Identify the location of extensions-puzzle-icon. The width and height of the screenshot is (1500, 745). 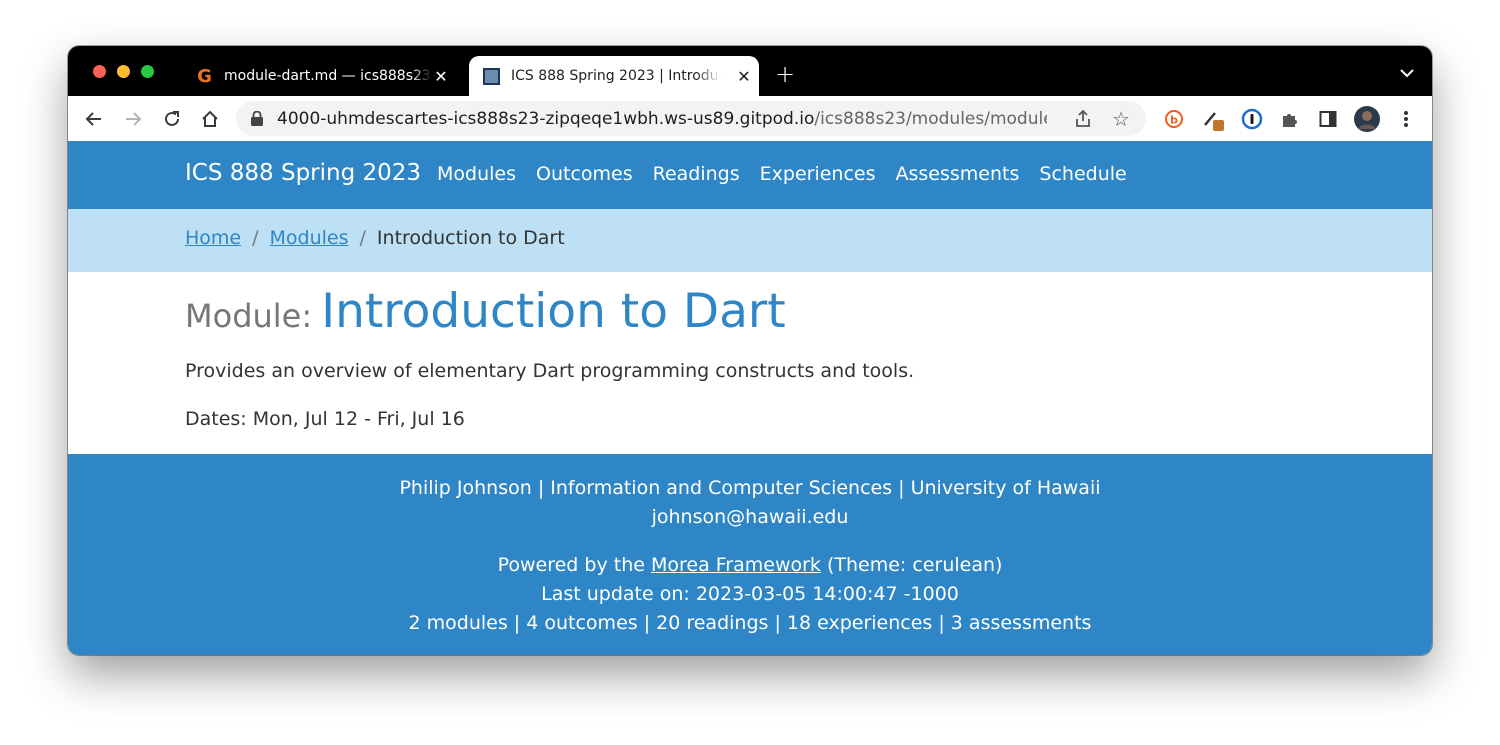
(1290, 119).